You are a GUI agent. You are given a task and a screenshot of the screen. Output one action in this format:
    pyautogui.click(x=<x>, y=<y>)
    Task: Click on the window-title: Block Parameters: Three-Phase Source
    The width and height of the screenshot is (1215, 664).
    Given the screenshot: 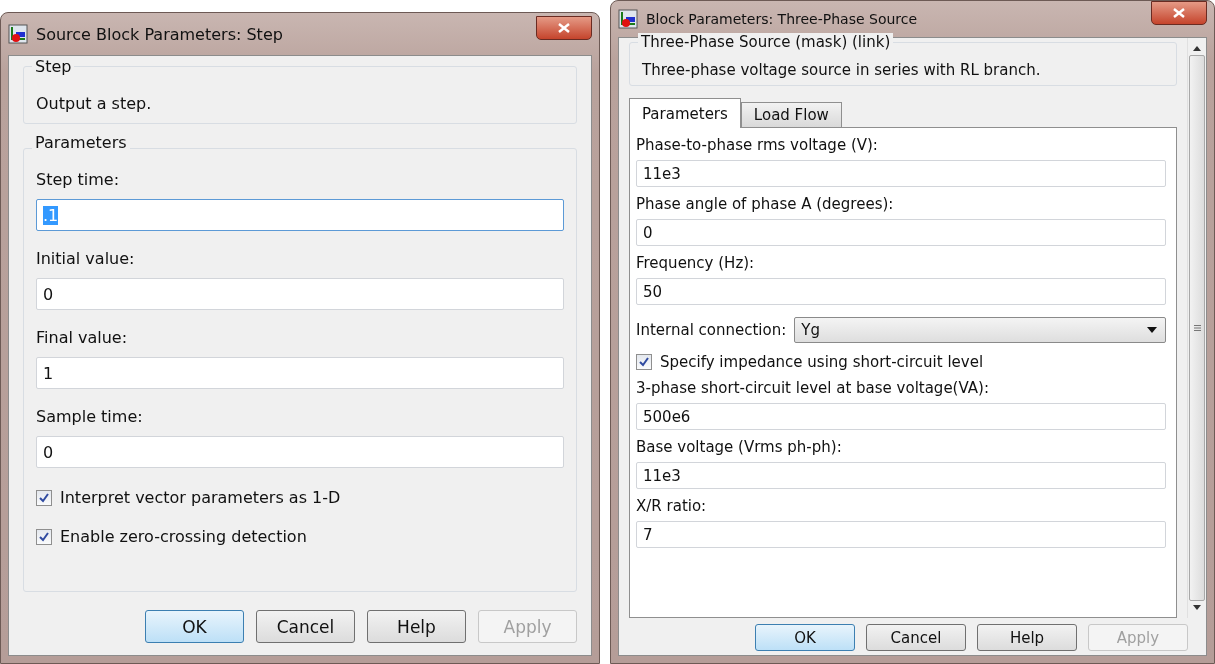 What is the action you would take?
    pyautogui.click(x=782, y=19)
    